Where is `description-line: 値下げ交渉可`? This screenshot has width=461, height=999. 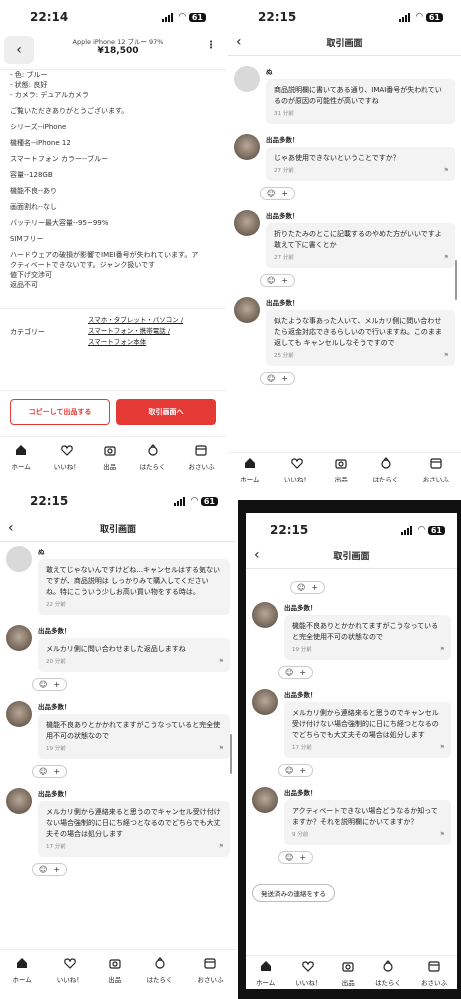 description-line: 値下げ交渉可 is located at coordinates (31, 275).